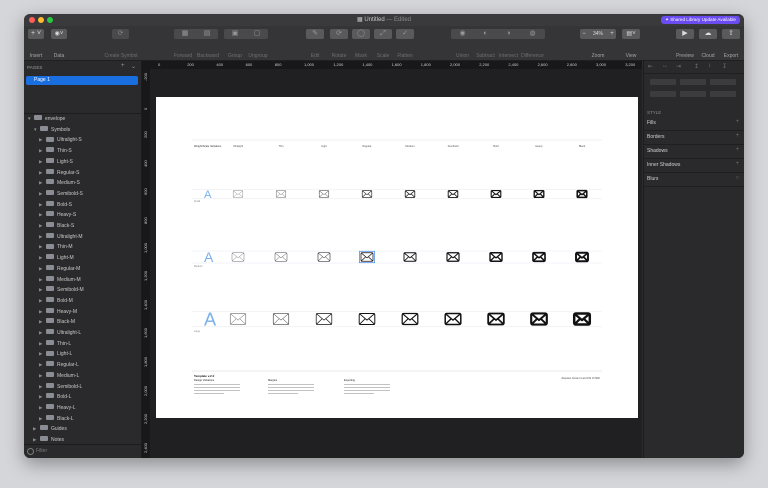 This screenshot has height=488, width=768. What do you see at coordinates (59, 365) in the screenshot?
I see `layer-item: ▶ Regular-L` at bounding box center [59, 365].